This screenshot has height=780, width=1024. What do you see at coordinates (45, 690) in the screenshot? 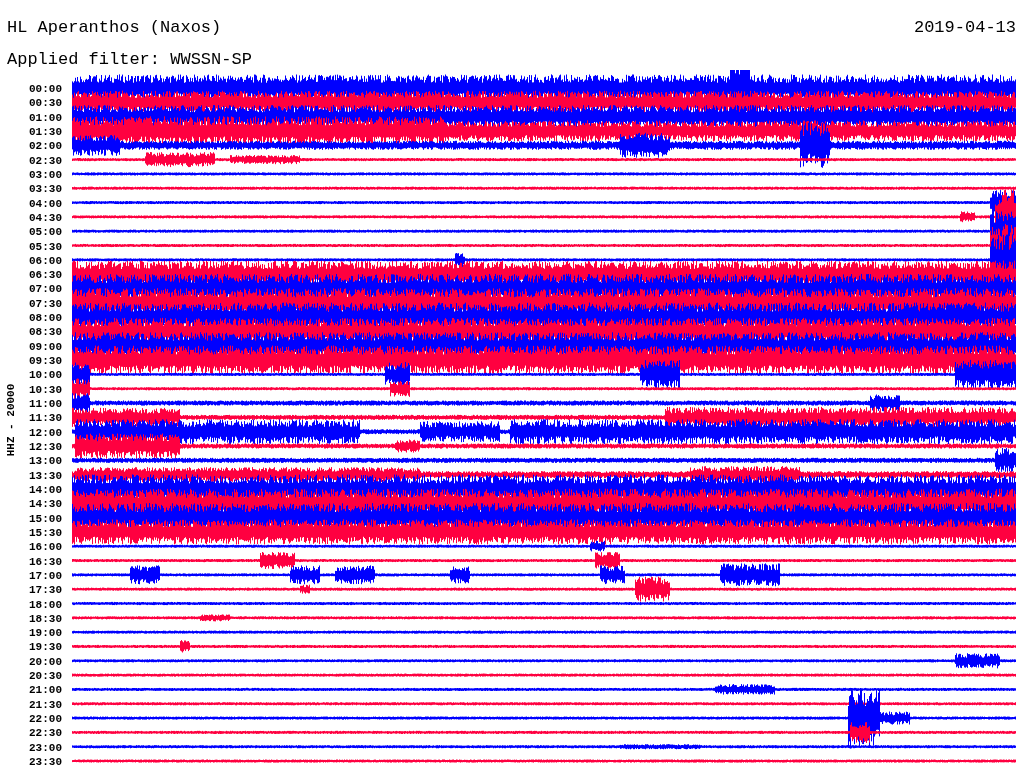
I see `time-label: 21:00` at bounding box center [45, 690].